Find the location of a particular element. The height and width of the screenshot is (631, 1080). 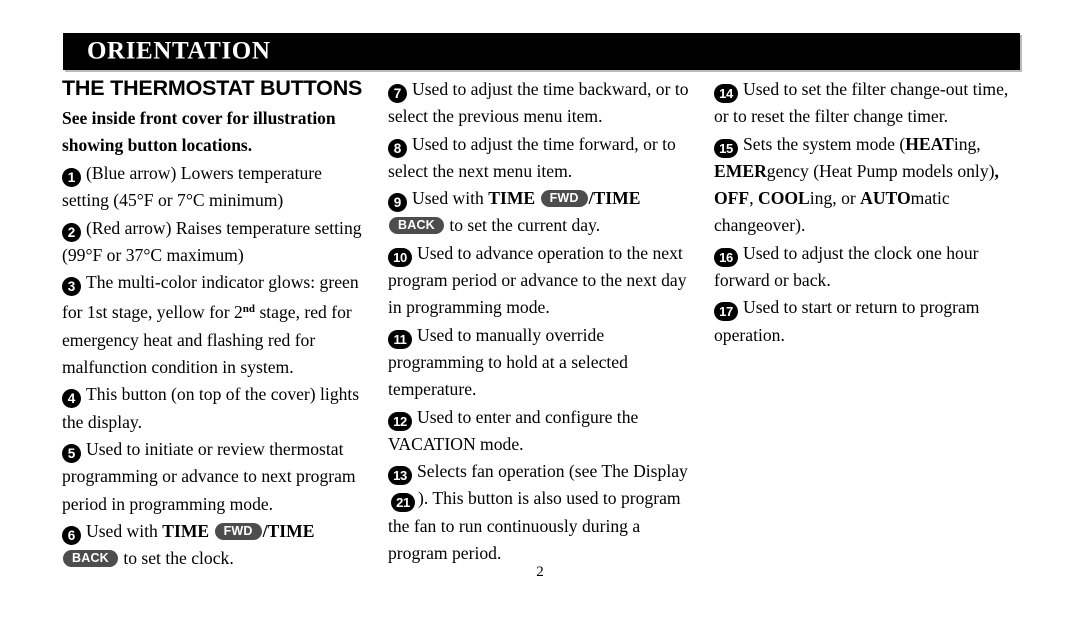

item-number-badge: 3 is located at coordinates (71, 287).